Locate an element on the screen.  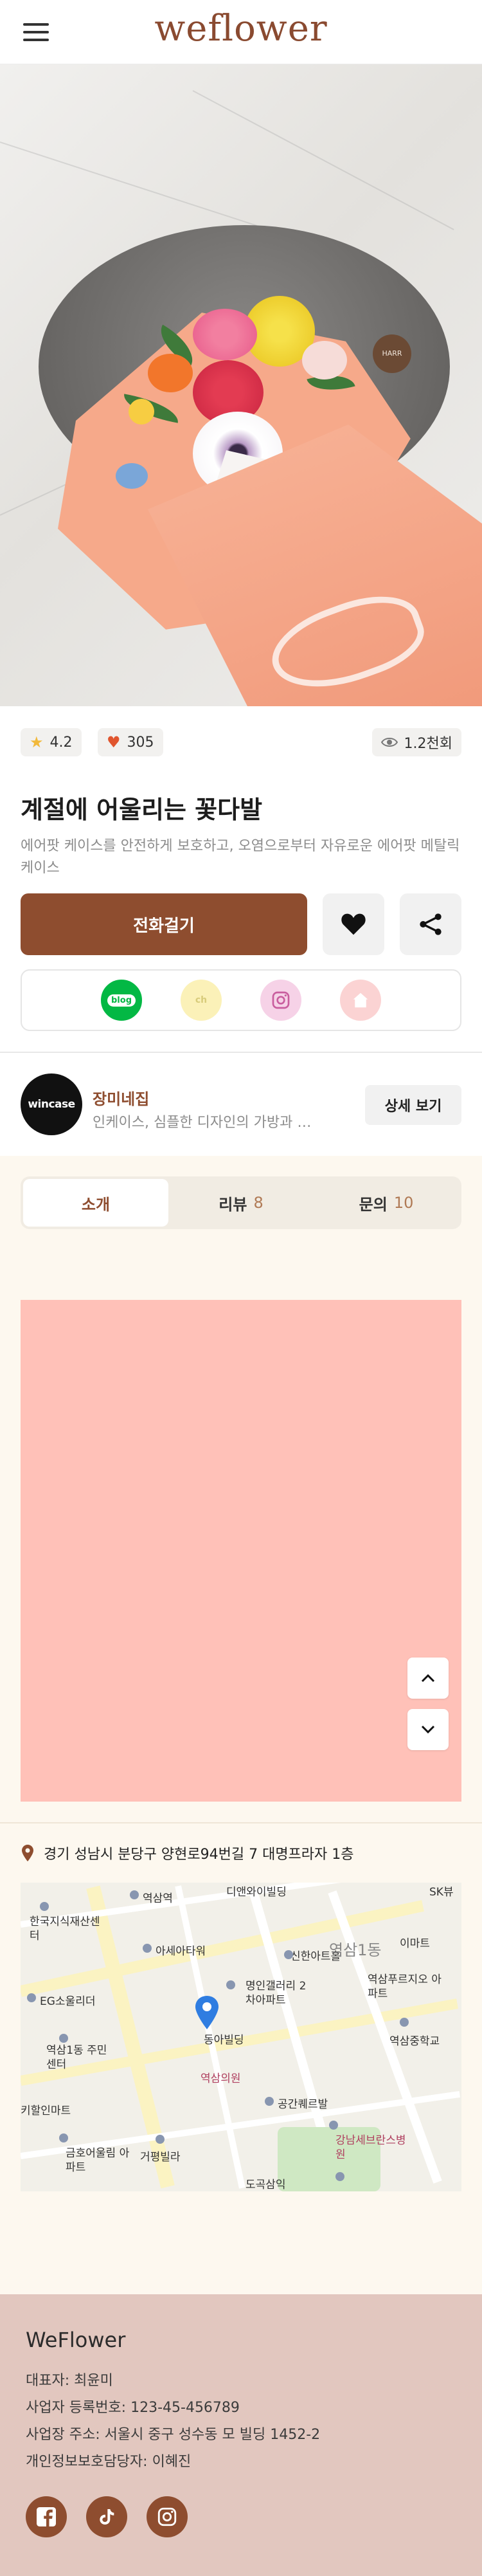
chevron-down-icon is located at coordinates (428, 1729).